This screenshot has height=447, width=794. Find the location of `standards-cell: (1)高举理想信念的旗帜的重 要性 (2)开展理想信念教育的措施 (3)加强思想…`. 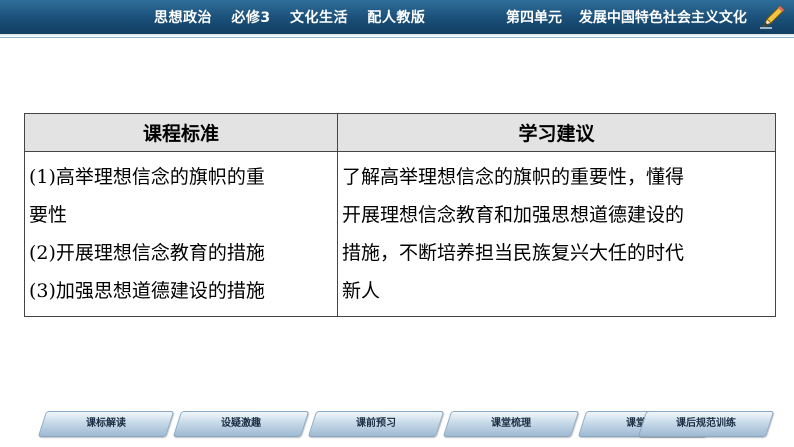

standards-cell: (1)高举理想信念的旗帜的重 要性 (2)开展理想信念教育的措施 (3)加强思想… is located at coordinates (181, 234).